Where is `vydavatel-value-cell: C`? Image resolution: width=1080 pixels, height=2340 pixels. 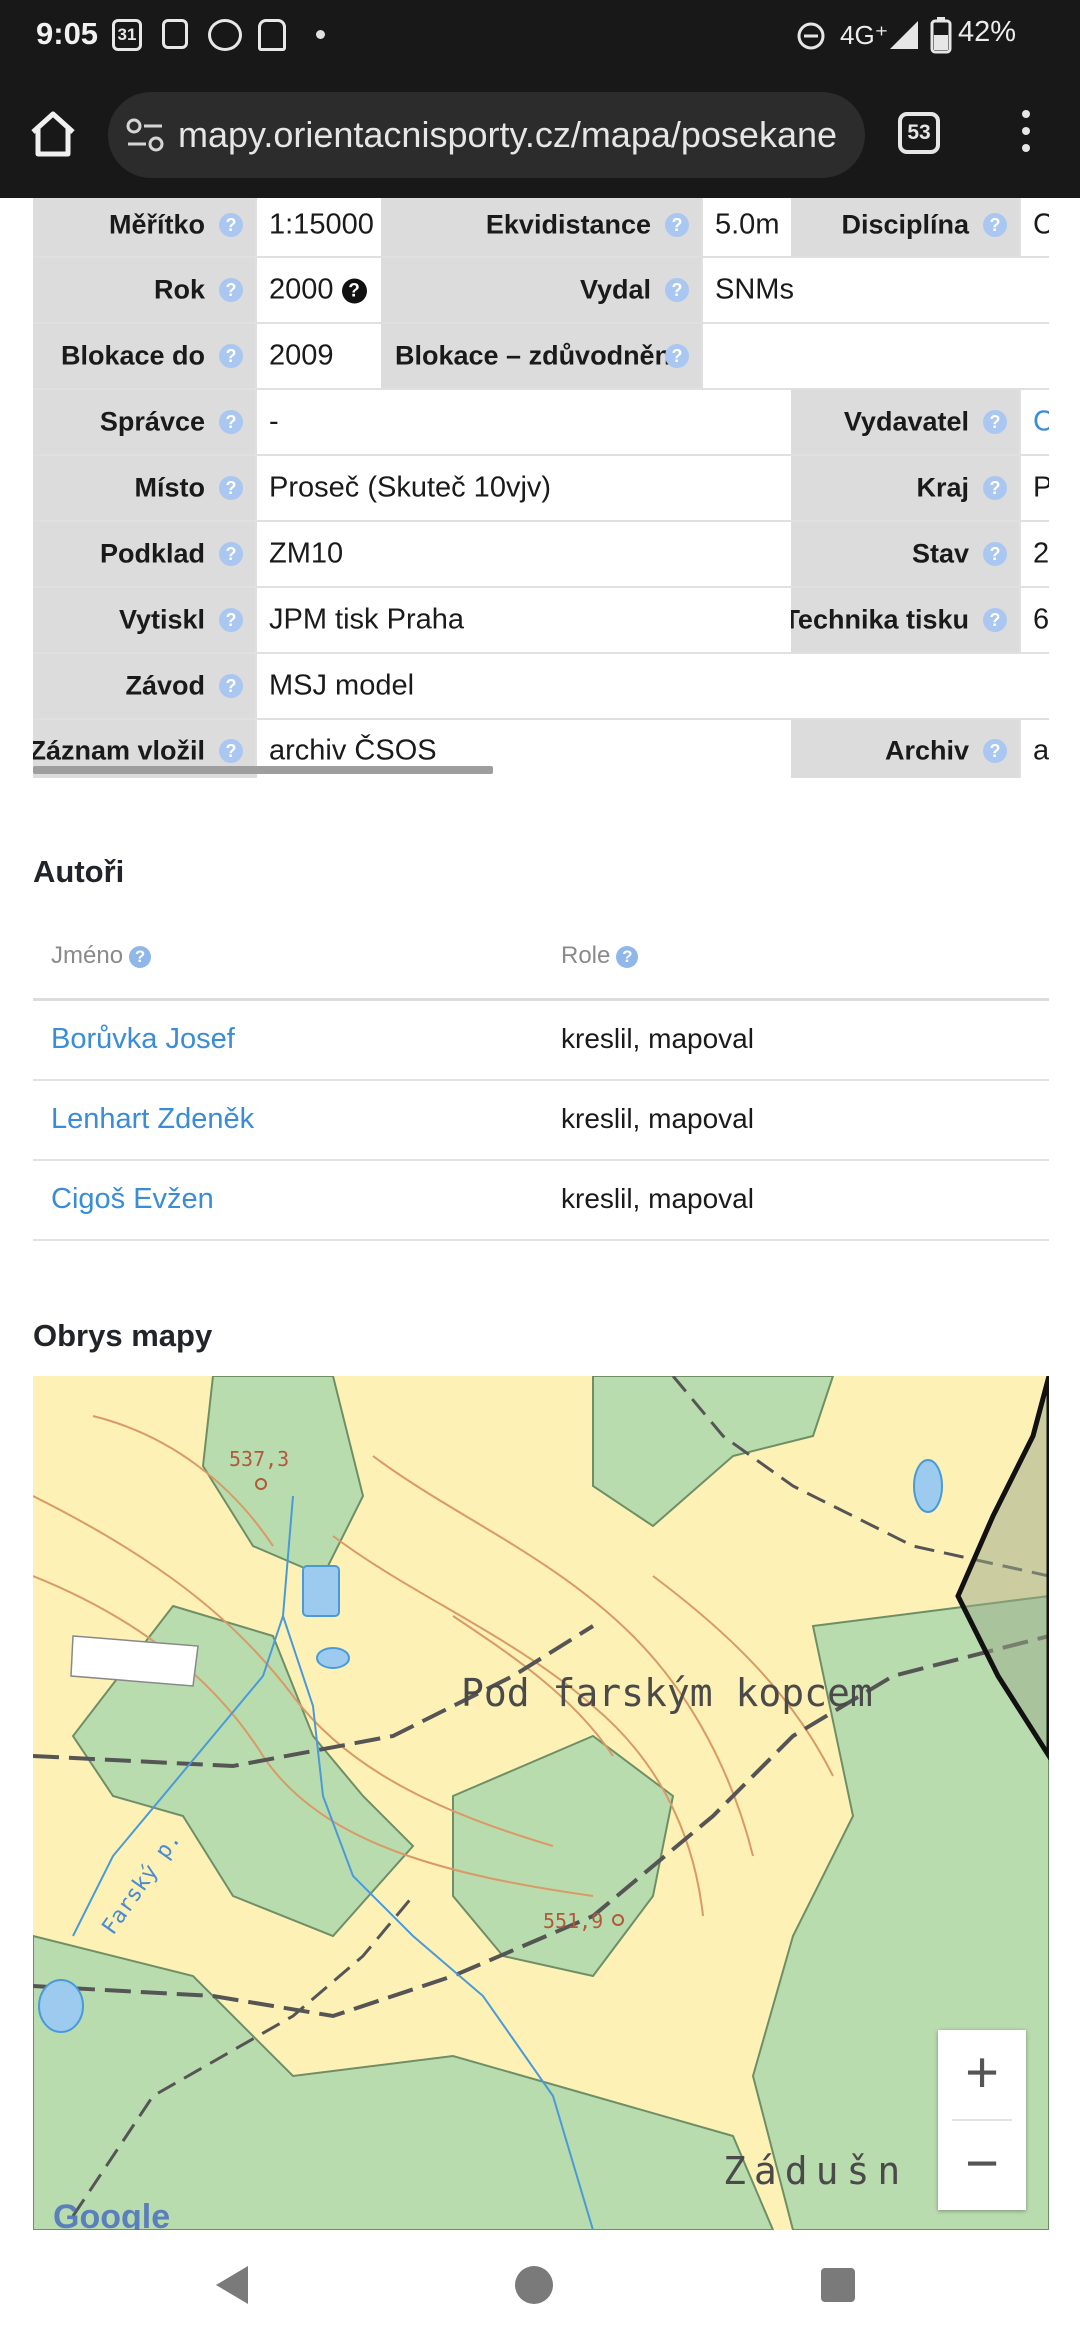
vydavatel-value-cell: C is located at coordinates (1034, 423).